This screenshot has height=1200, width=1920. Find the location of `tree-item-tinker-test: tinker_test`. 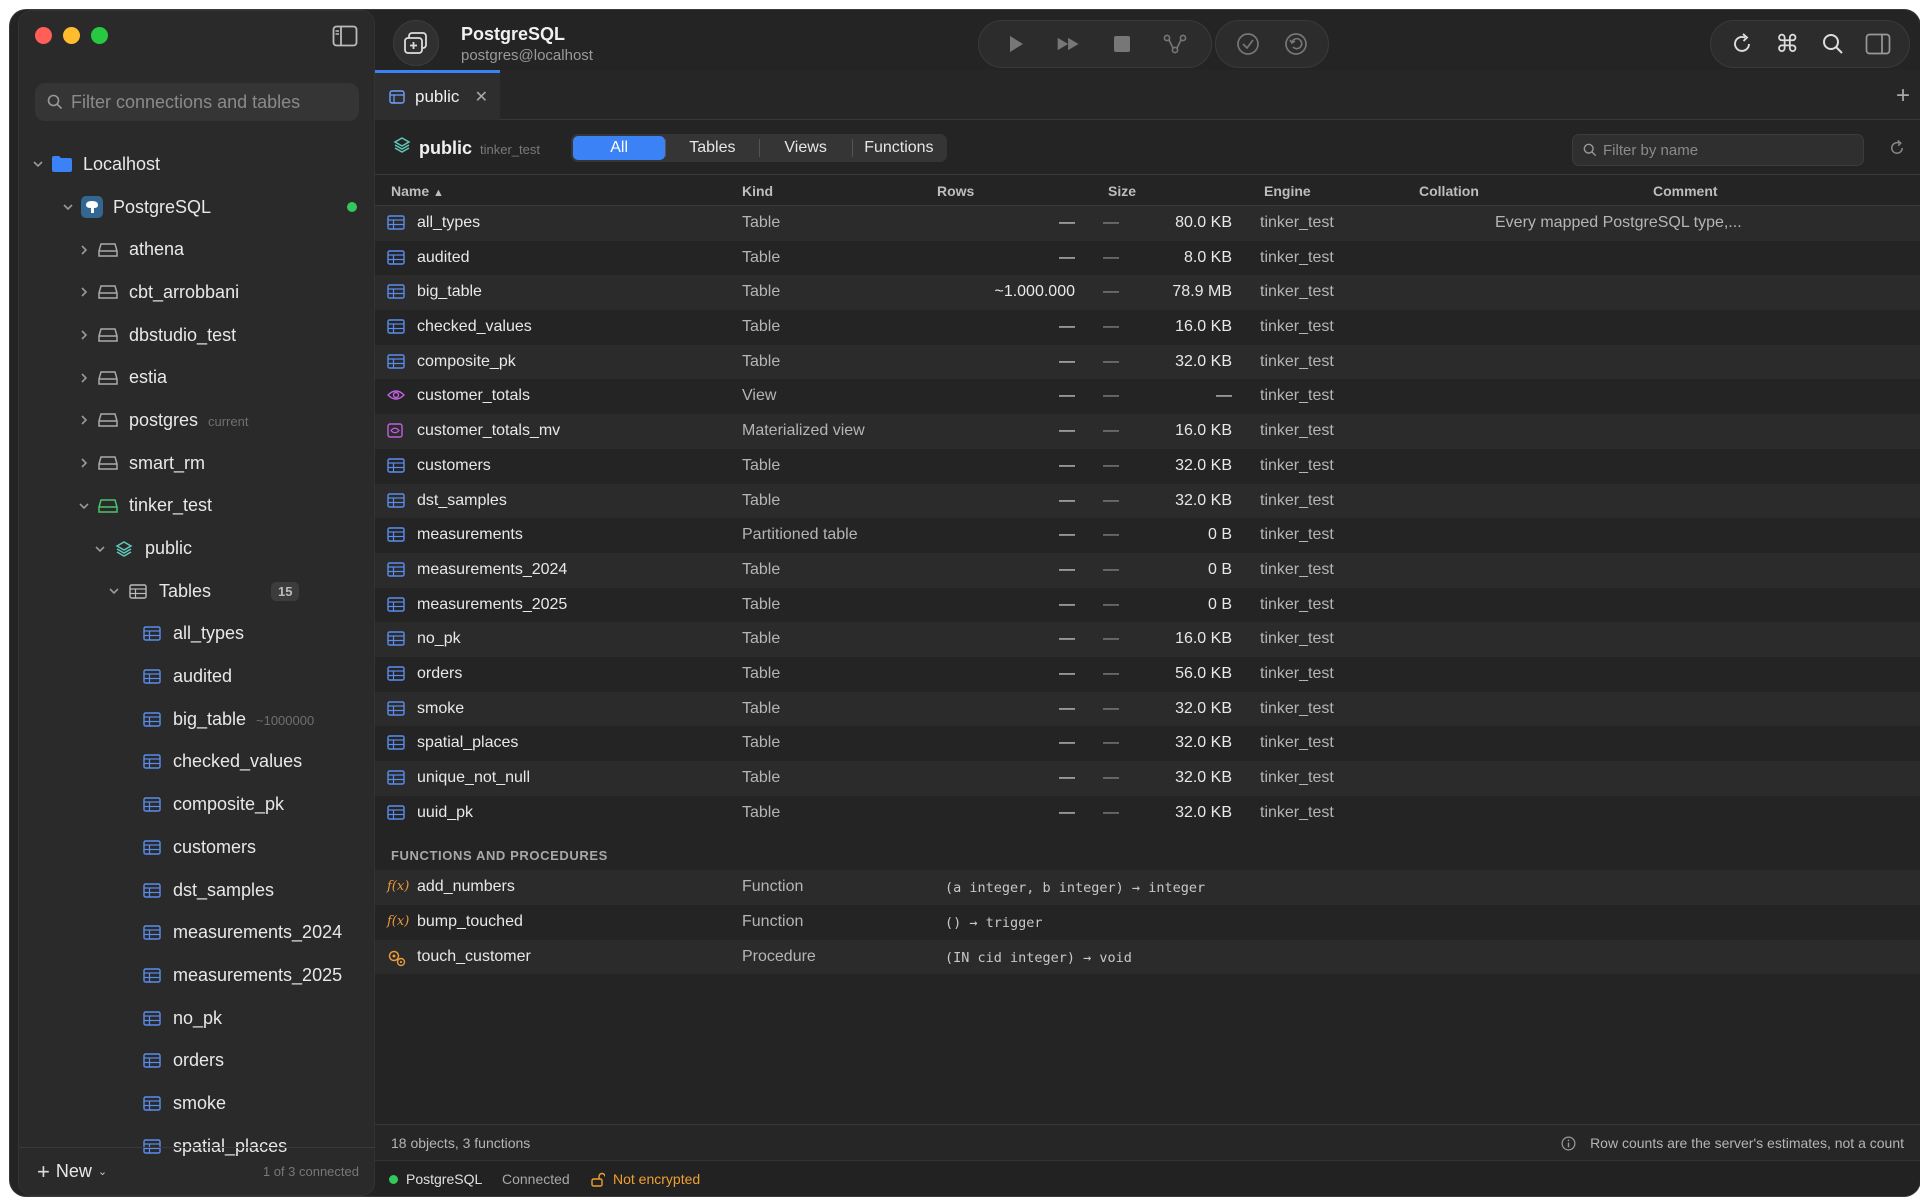

tree-item-tinker-test: tinker_test is located at coordinates (197, 506).